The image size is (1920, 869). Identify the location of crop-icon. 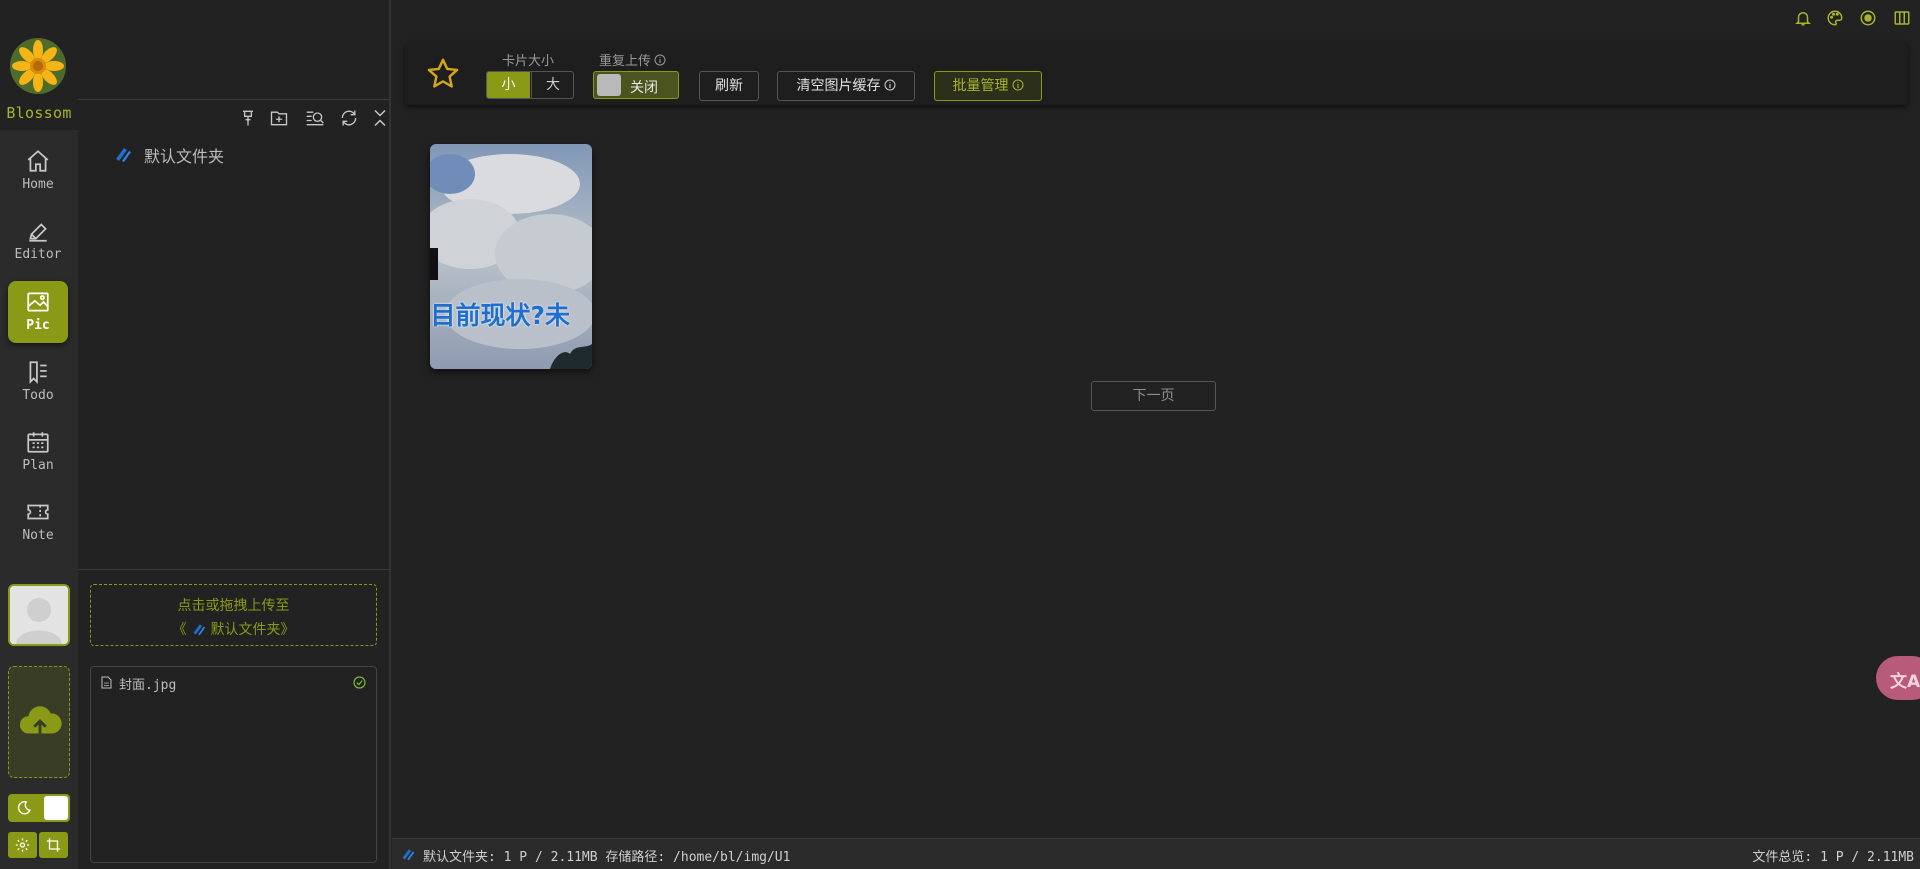
(53, 845).